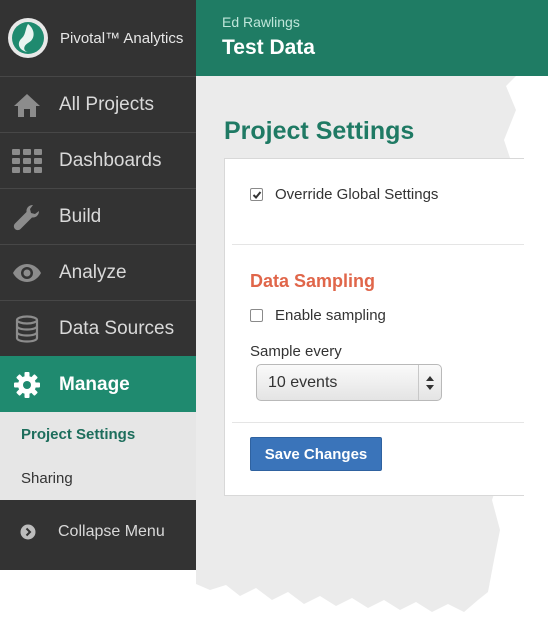 This screenshot has height=618, width=548. What do you see at coordinates (80, 216) in the screenshot?
I see `sidebar-item-label: Build` at bounding box center [80, 216].